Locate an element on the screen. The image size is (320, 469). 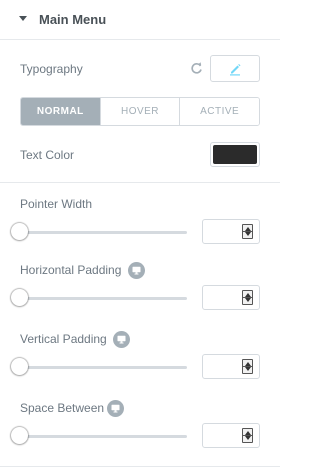
pencil-icon is located at coordinates (235, 69).